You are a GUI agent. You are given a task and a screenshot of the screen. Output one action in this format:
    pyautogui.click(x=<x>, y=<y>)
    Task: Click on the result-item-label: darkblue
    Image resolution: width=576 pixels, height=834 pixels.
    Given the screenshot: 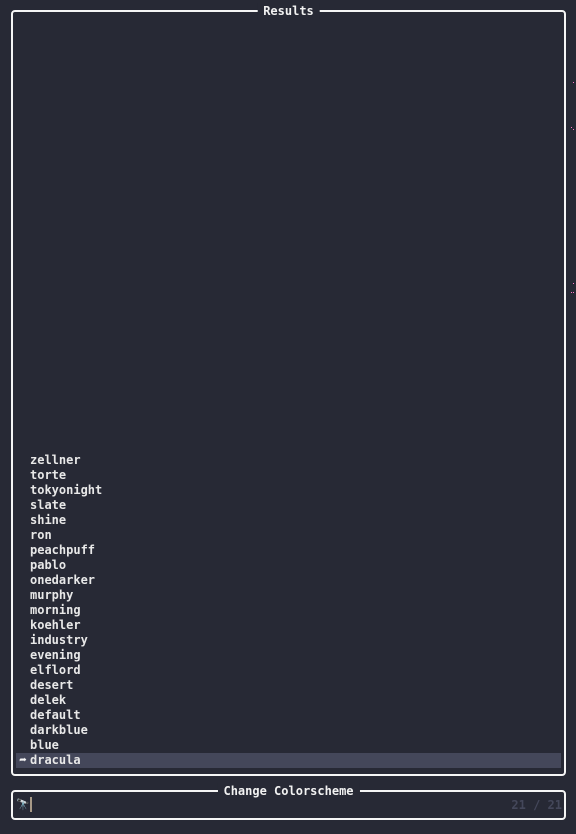 What is the action you would take?
    pyautogui.click(x=59, y=730)
    